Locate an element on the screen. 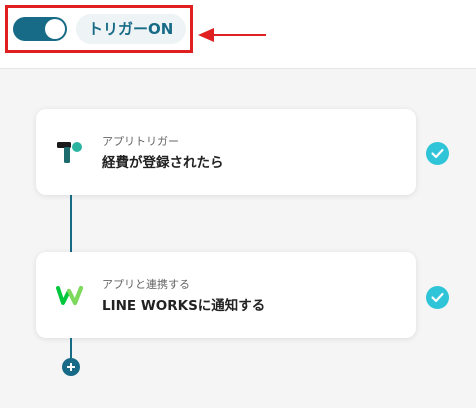 Image resolution: width=476 pixels, height=408 pixels. plus-icon is located at coordinates (71, 367).